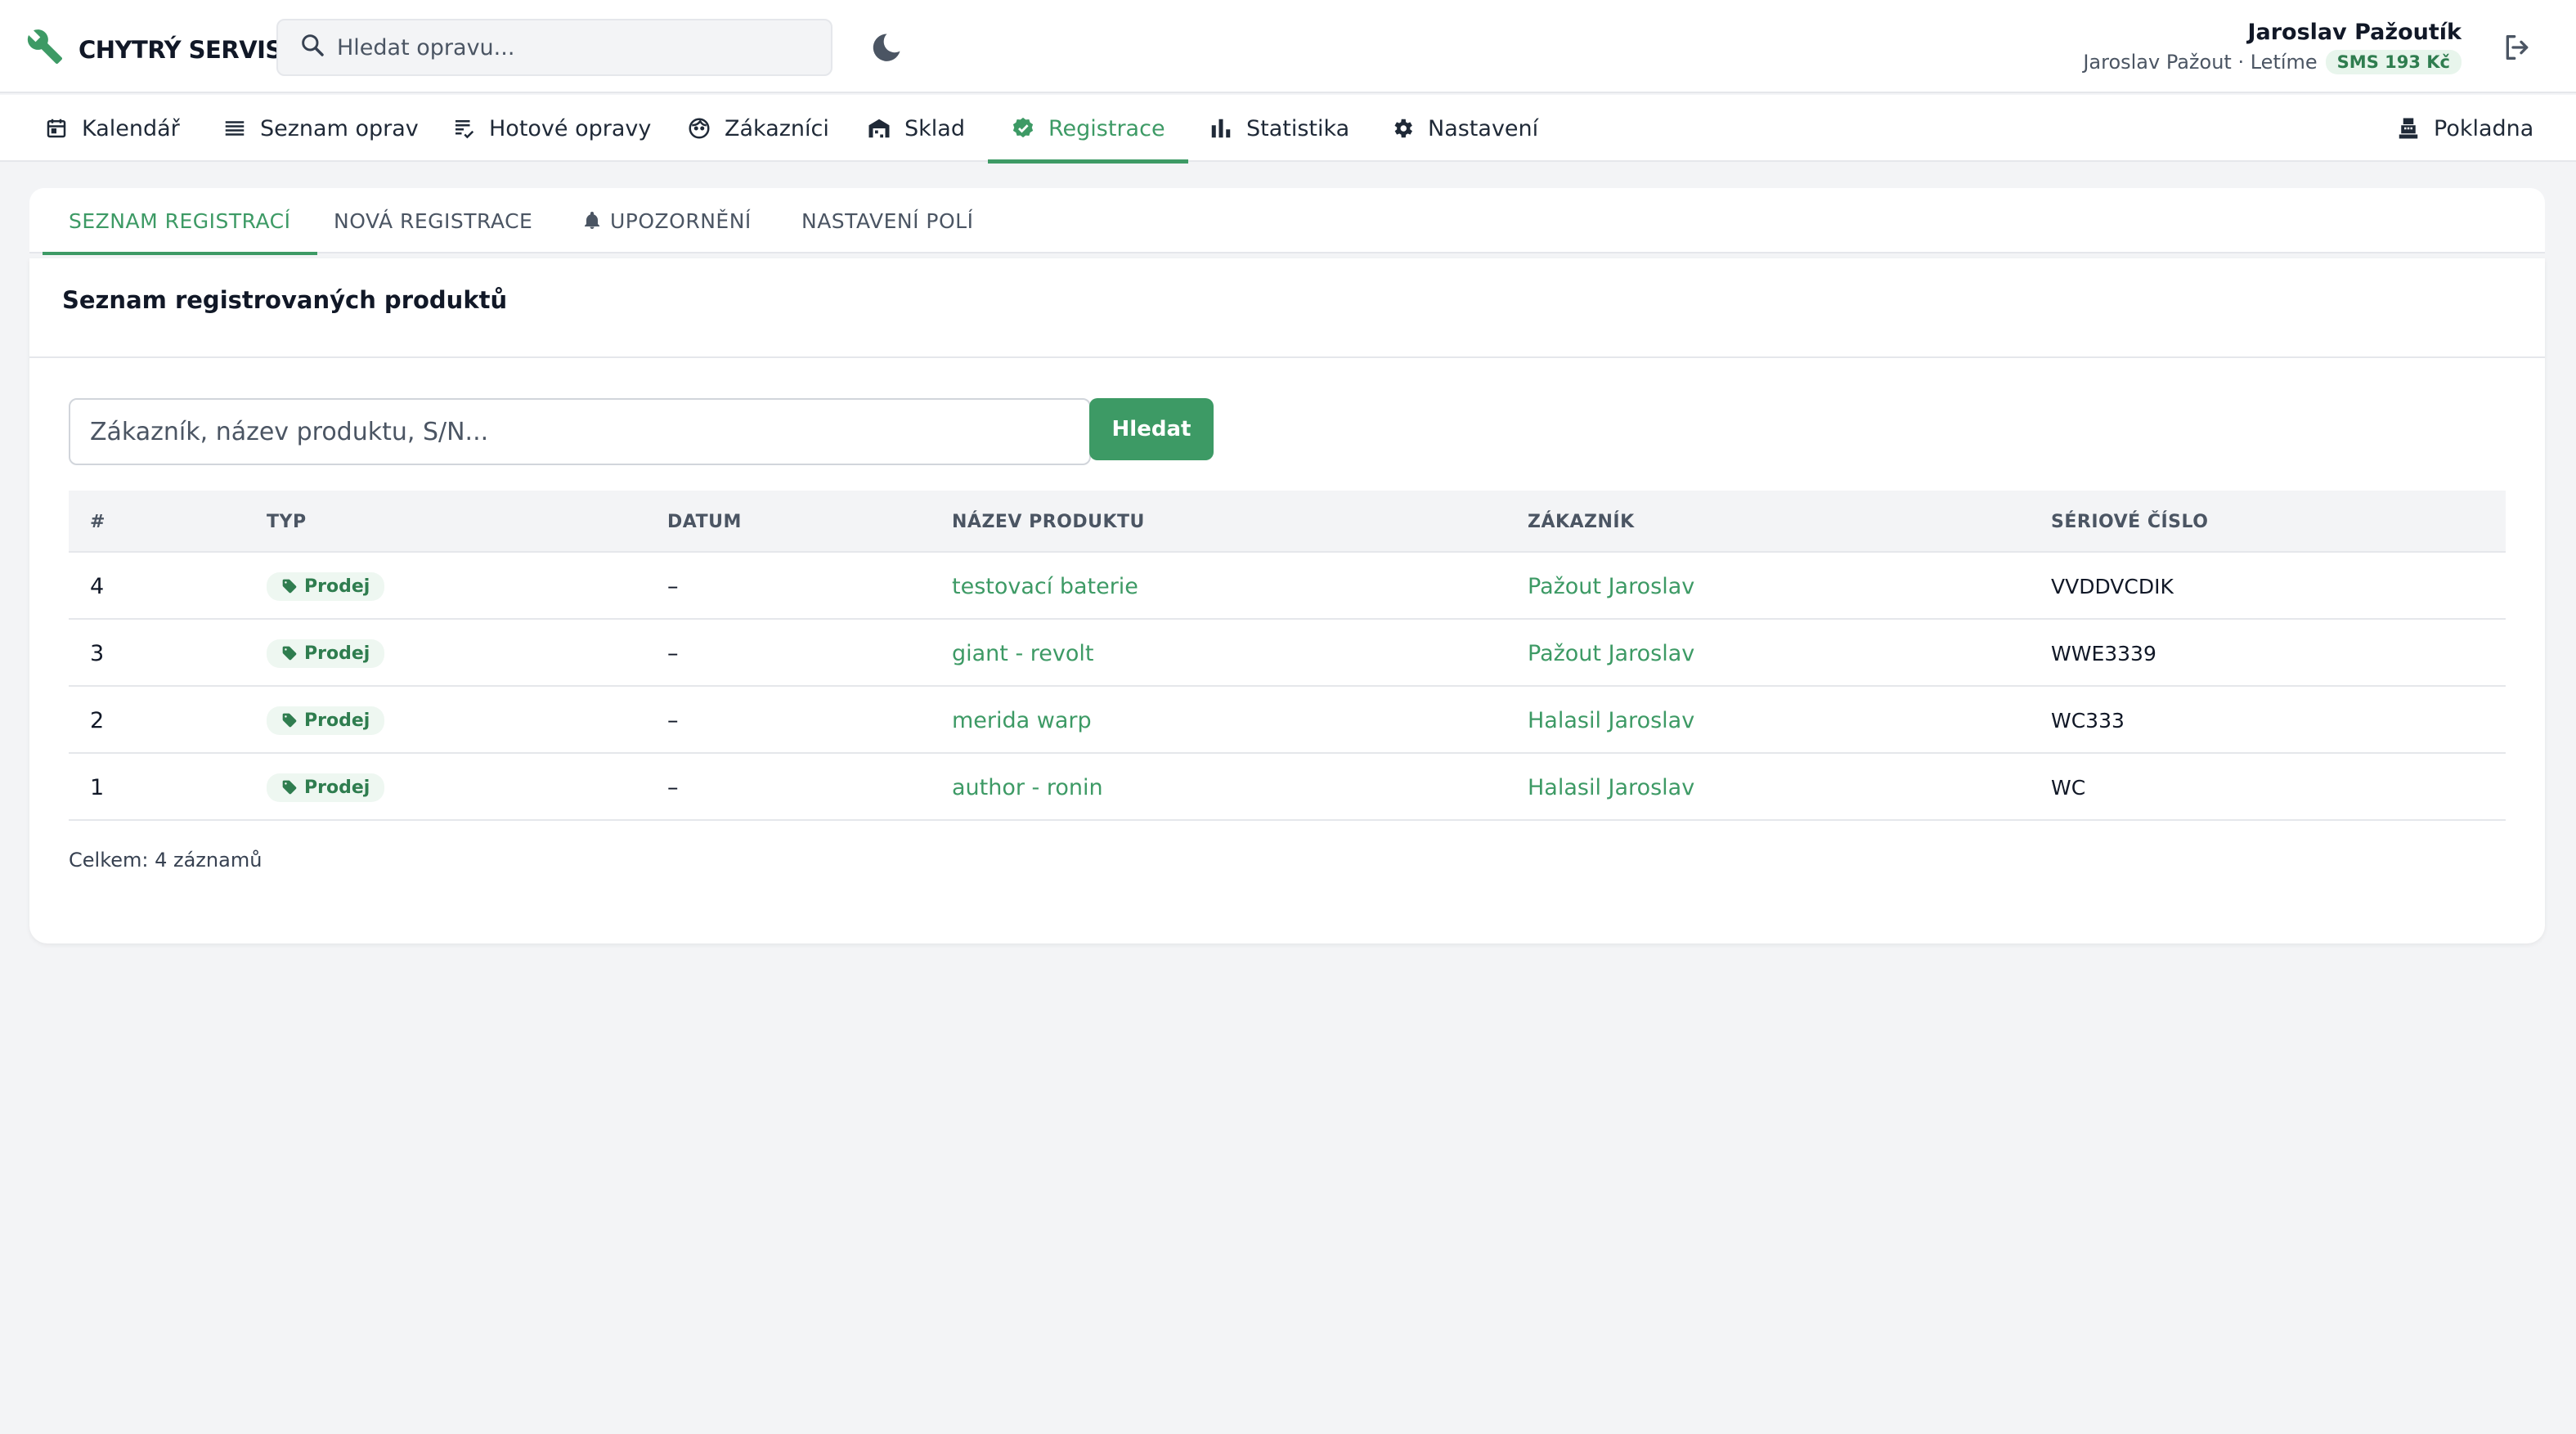  I want to click on divider, so click(1287, 357).